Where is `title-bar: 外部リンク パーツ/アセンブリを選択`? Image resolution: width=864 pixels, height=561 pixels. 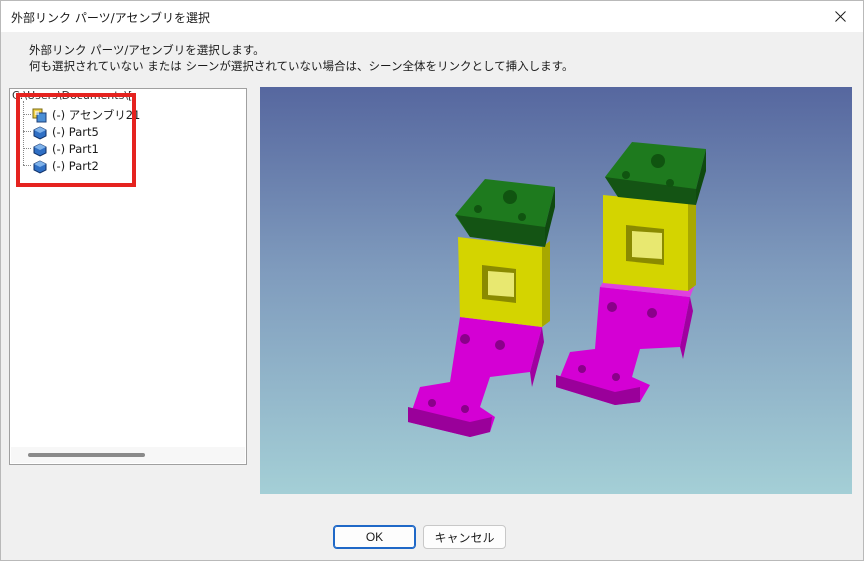 title-bar: 外部リンク パーツ/アセンブリを選択 is located at coordinates (432, 16).